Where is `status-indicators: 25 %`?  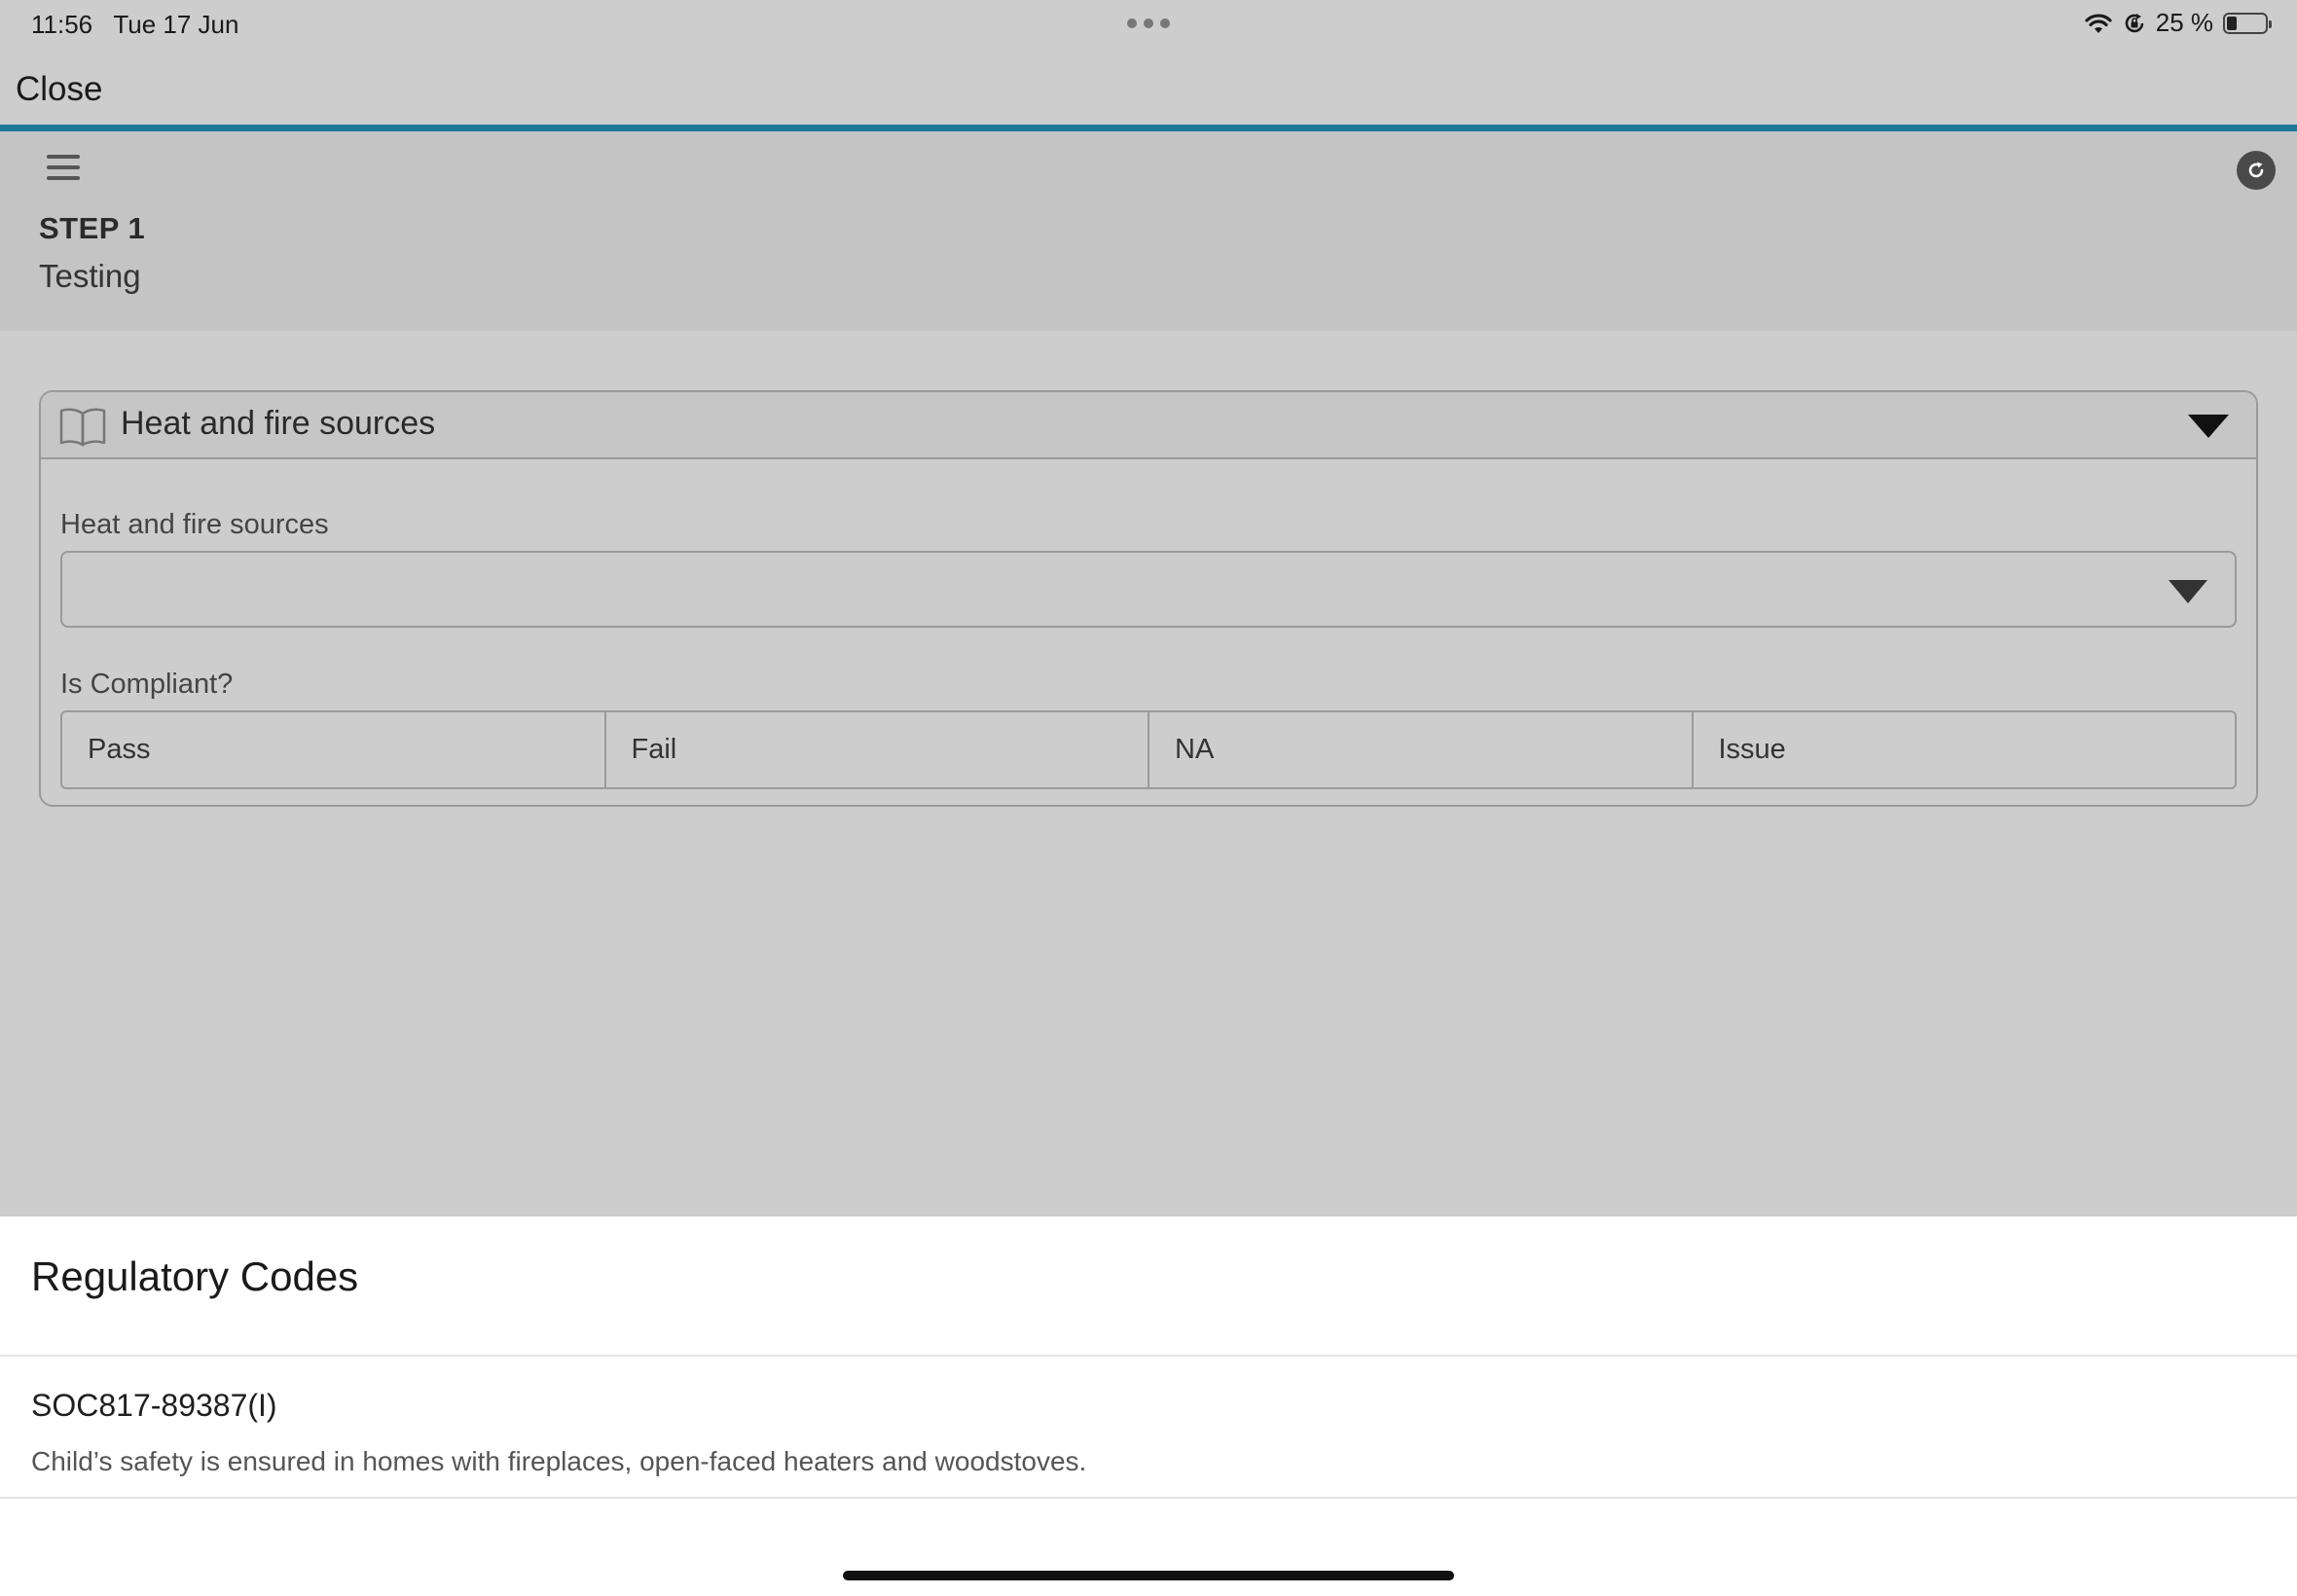
status-indicators: 25 % is located at coordinates (2178, 23).